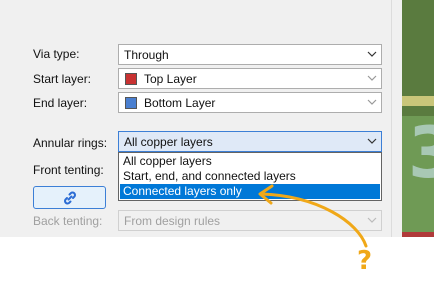 The image size is (434, 286). I want to click on annotation-arrow-icon, so click(313, 216).